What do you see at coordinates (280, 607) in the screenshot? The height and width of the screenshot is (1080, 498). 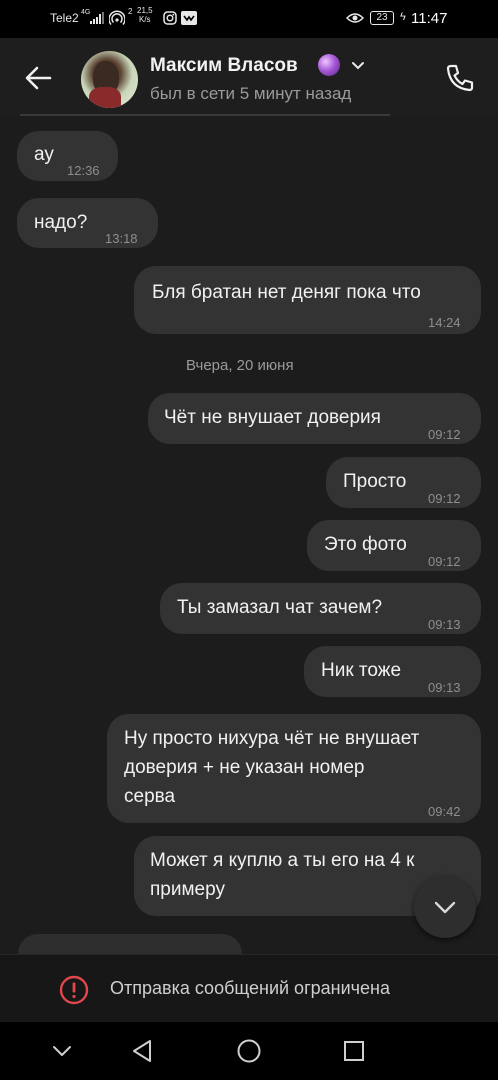 I see `message-text: Ты замазал чат зачем?` at bounding box center [280, 607].